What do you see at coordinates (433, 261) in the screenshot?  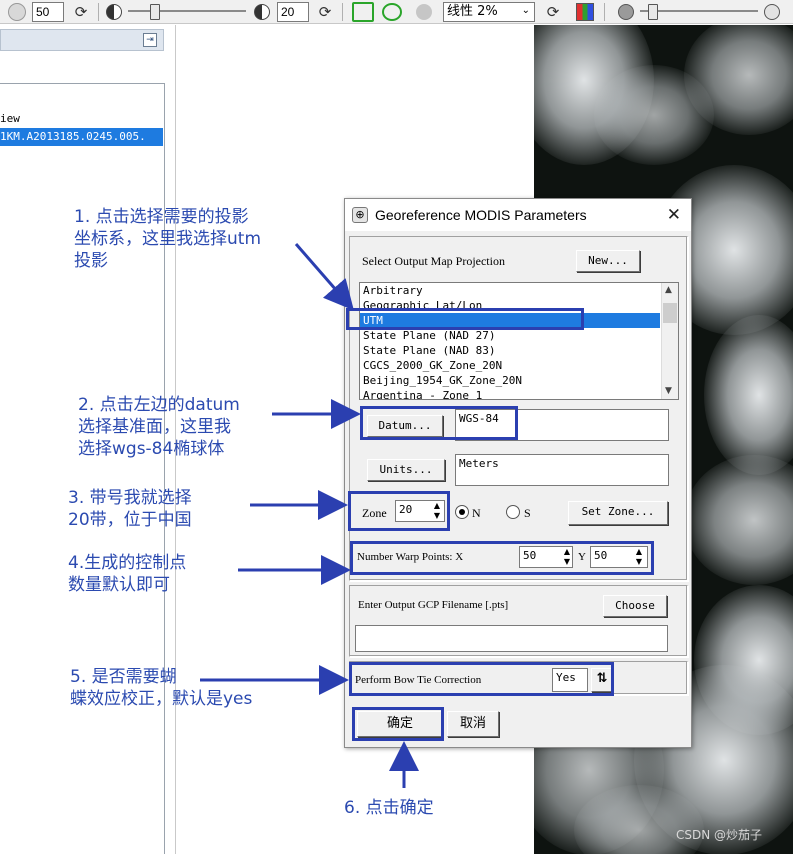 I see `projection-label: Select Output Map Projection` at bounding box center [433, 261].